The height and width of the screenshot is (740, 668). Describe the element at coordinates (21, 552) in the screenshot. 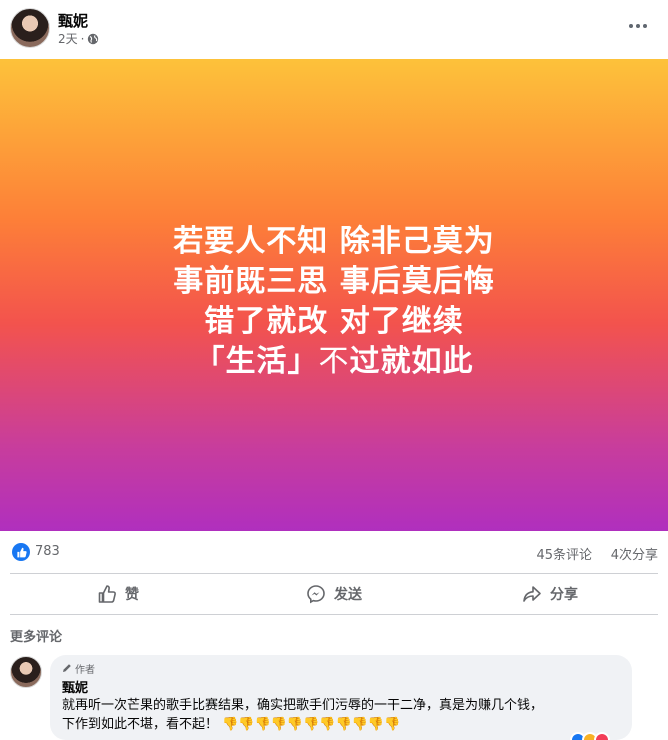

I see `like-reaction-icon` at that location.